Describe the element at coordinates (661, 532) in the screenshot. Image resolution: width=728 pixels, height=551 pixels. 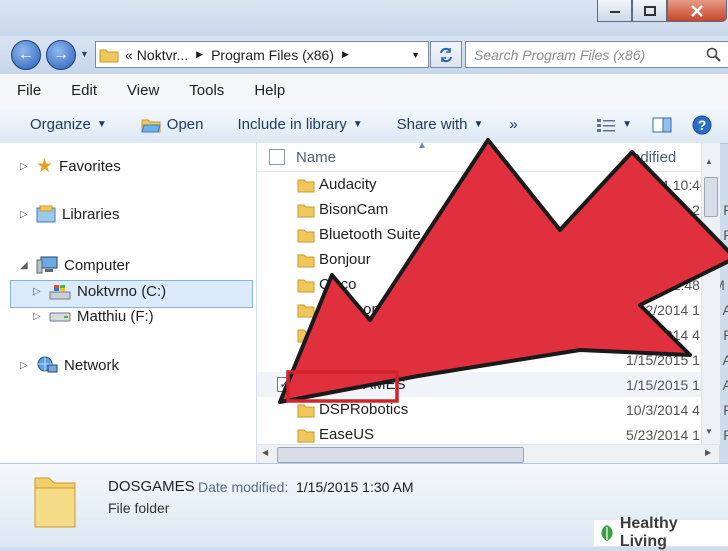
I see `watermark: Healthy Living` at that location.